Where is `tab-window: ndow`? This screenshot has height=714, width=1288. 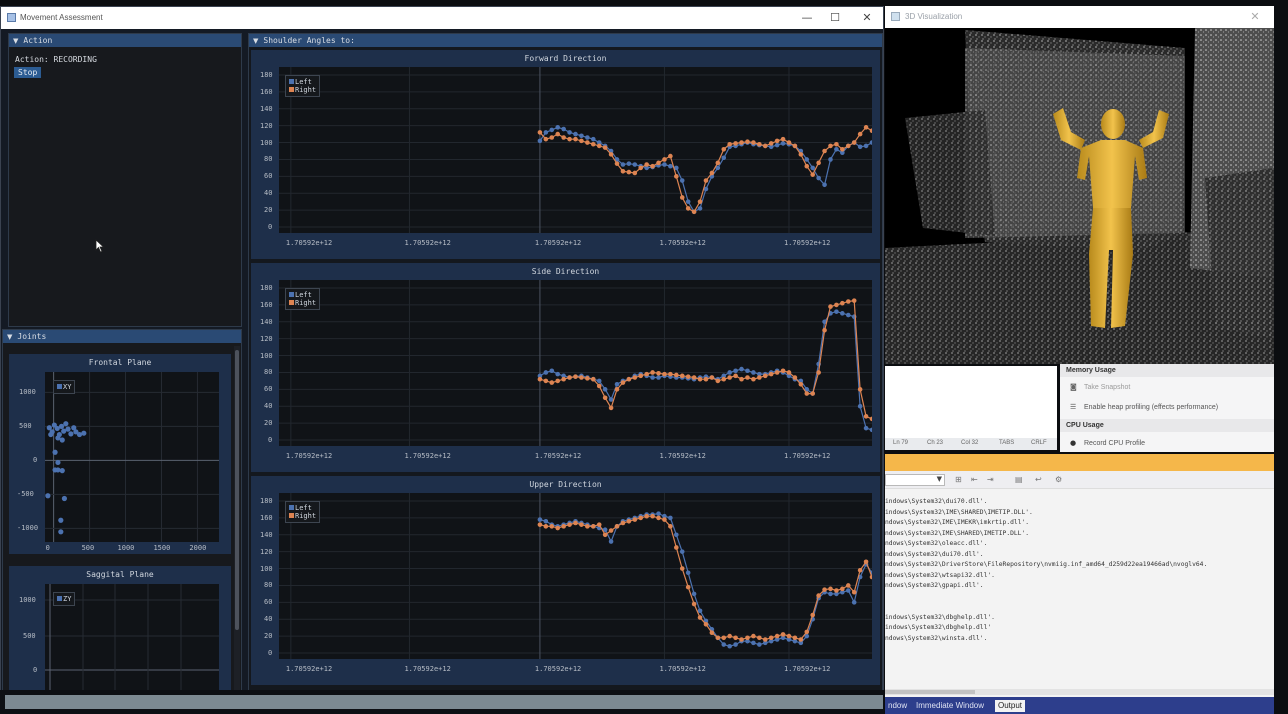 tab-window: ndow is located at coordinates (897, 706).